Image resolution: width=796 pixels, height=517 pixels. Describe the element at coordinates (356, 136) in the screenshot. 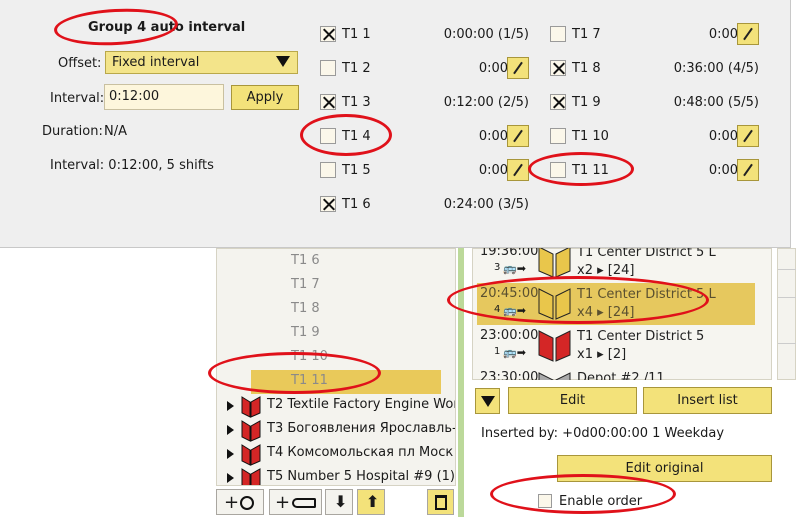

I see `row-label: T1 4` at that location.